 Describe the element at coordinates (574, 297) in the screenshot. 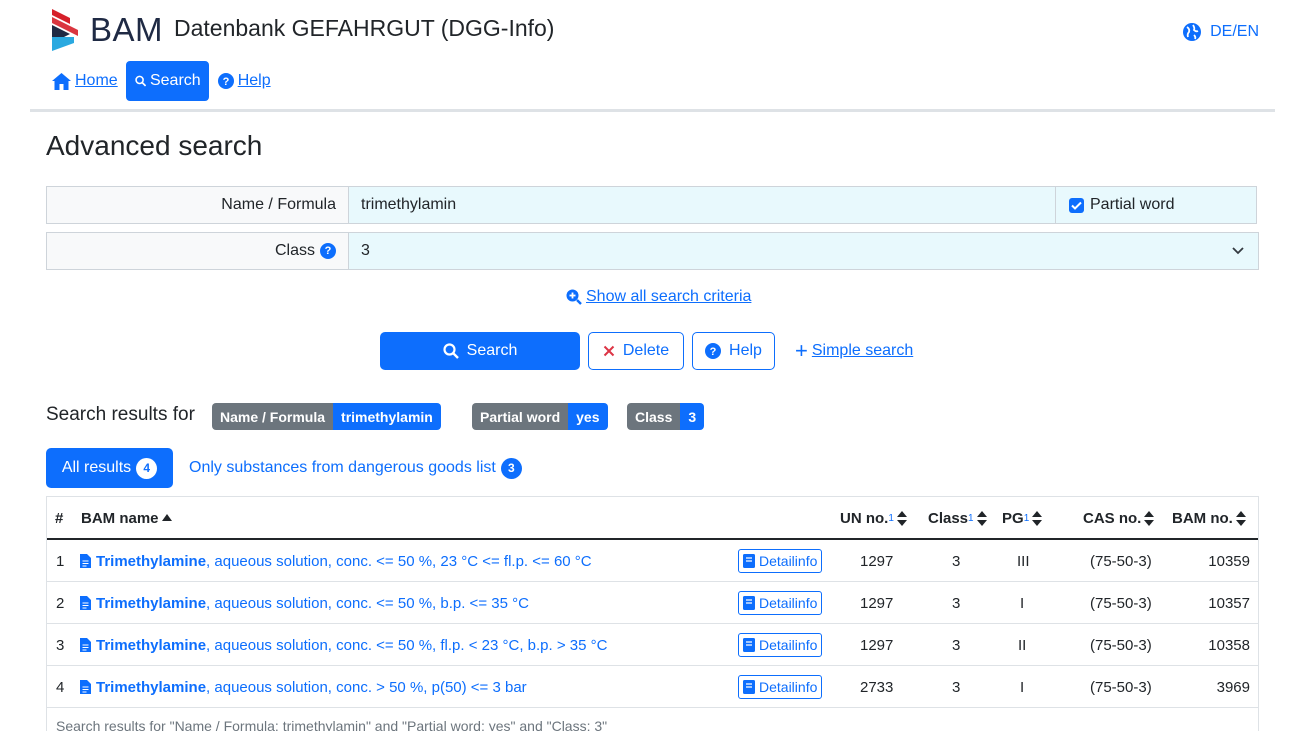

I see `zoom-in-icon` at that location.